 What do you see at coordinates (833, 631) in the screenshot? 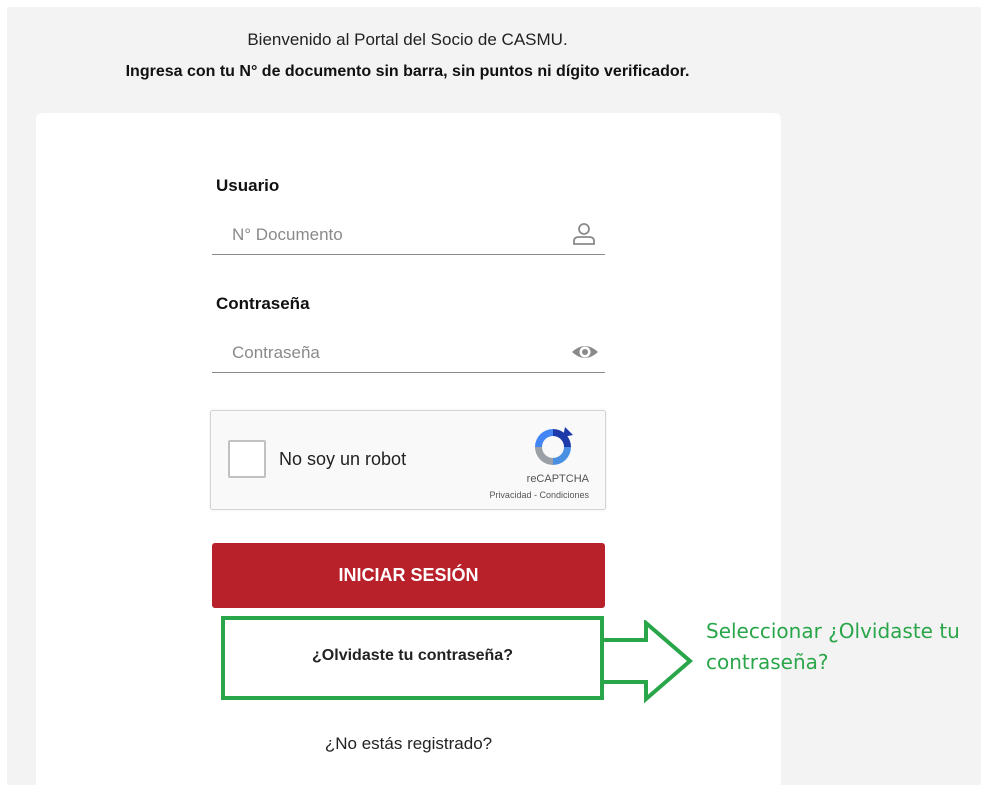
I see `annotation-line-1: Seleccionar ¿Olvidaste tu` at bounding box center [833, 631].